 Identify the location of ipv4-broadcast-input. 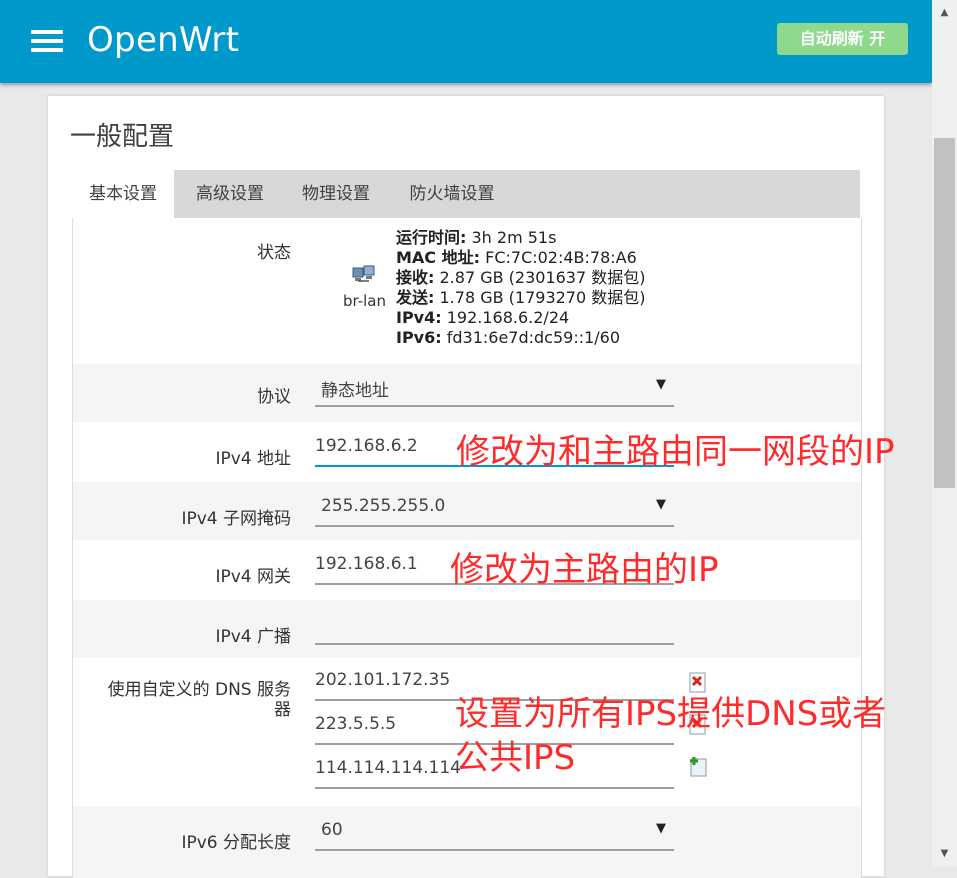
(494, 627).